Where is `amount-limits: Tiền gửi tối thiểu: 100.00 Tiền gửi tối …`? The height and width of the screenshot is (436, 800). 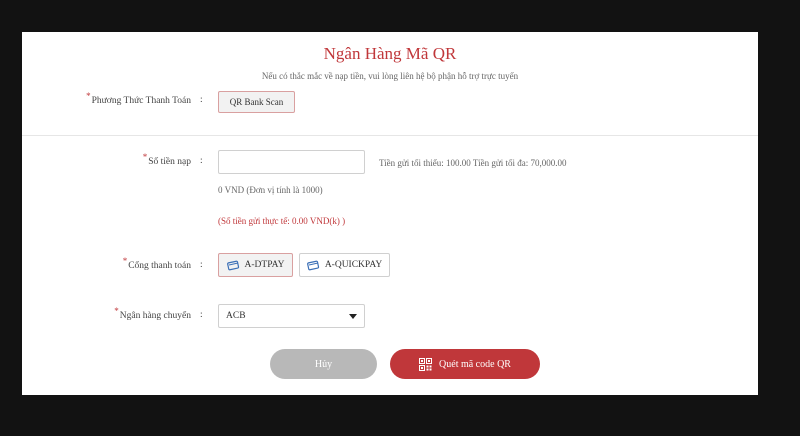 amount-limits: Tiền gửi tối thiểu: 100.00 Tiền gửi tối … is located at coordinates (473, 163).